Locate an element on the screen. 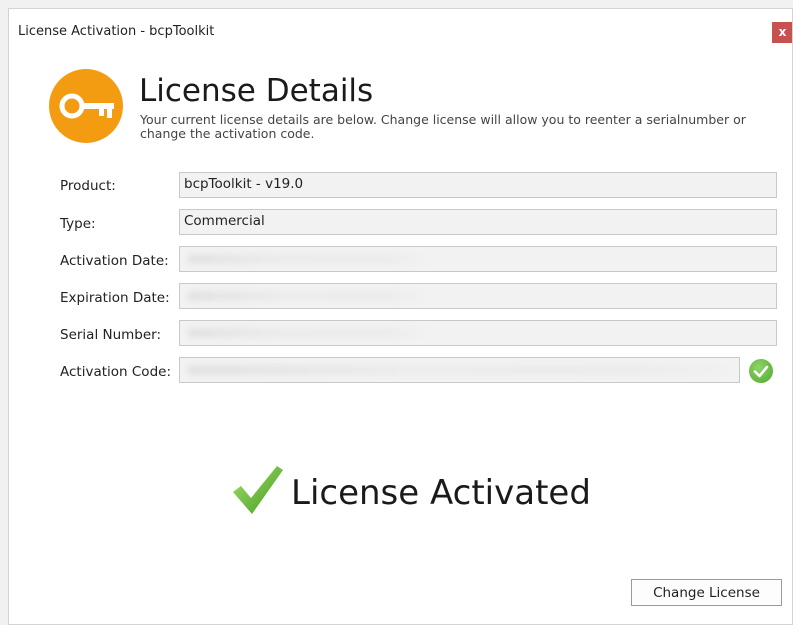  checkmark-icon is located at coordinates (258, 490).